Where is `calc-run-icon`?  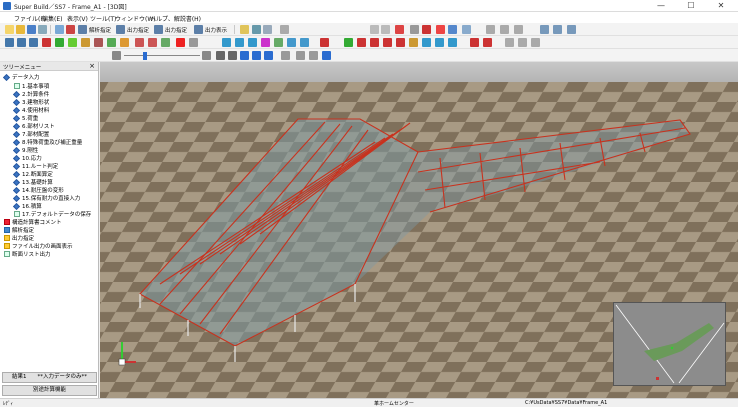 calc-run-icon is located at coordinates (70, 29).